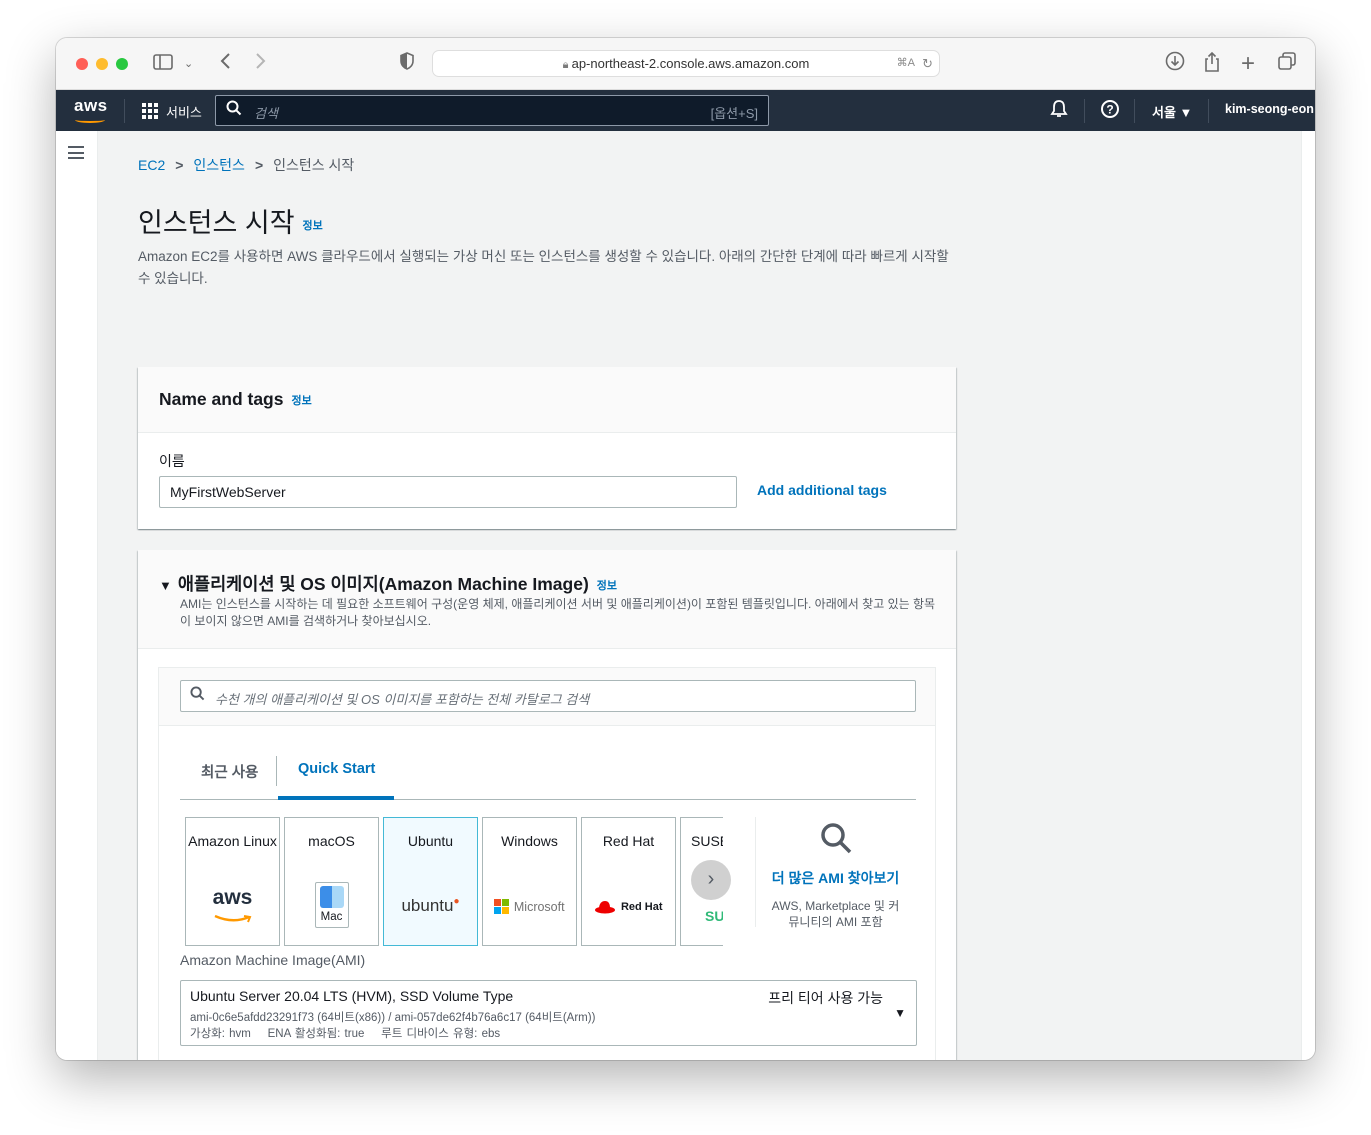 The width and height of the screenshot is (1371, 1135). I want to click on name-tags-title-row: Name and tags 정보, so click(235, 399).